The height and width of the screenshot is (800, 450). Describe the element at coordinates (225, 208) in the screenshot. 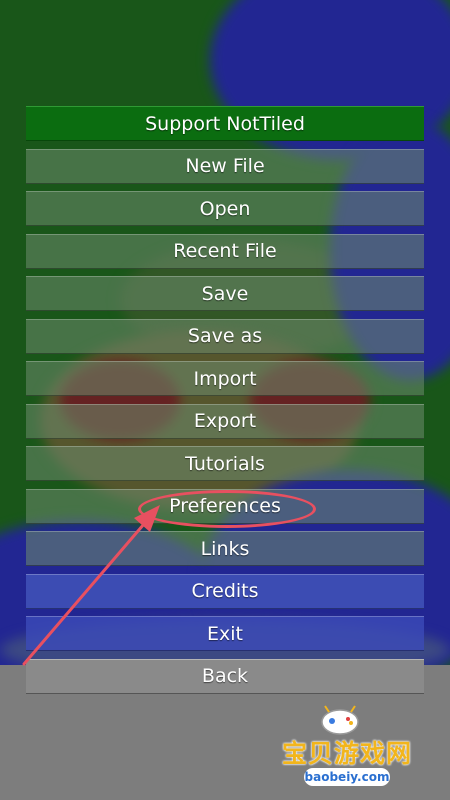

I see `open-button: Open` at that location.